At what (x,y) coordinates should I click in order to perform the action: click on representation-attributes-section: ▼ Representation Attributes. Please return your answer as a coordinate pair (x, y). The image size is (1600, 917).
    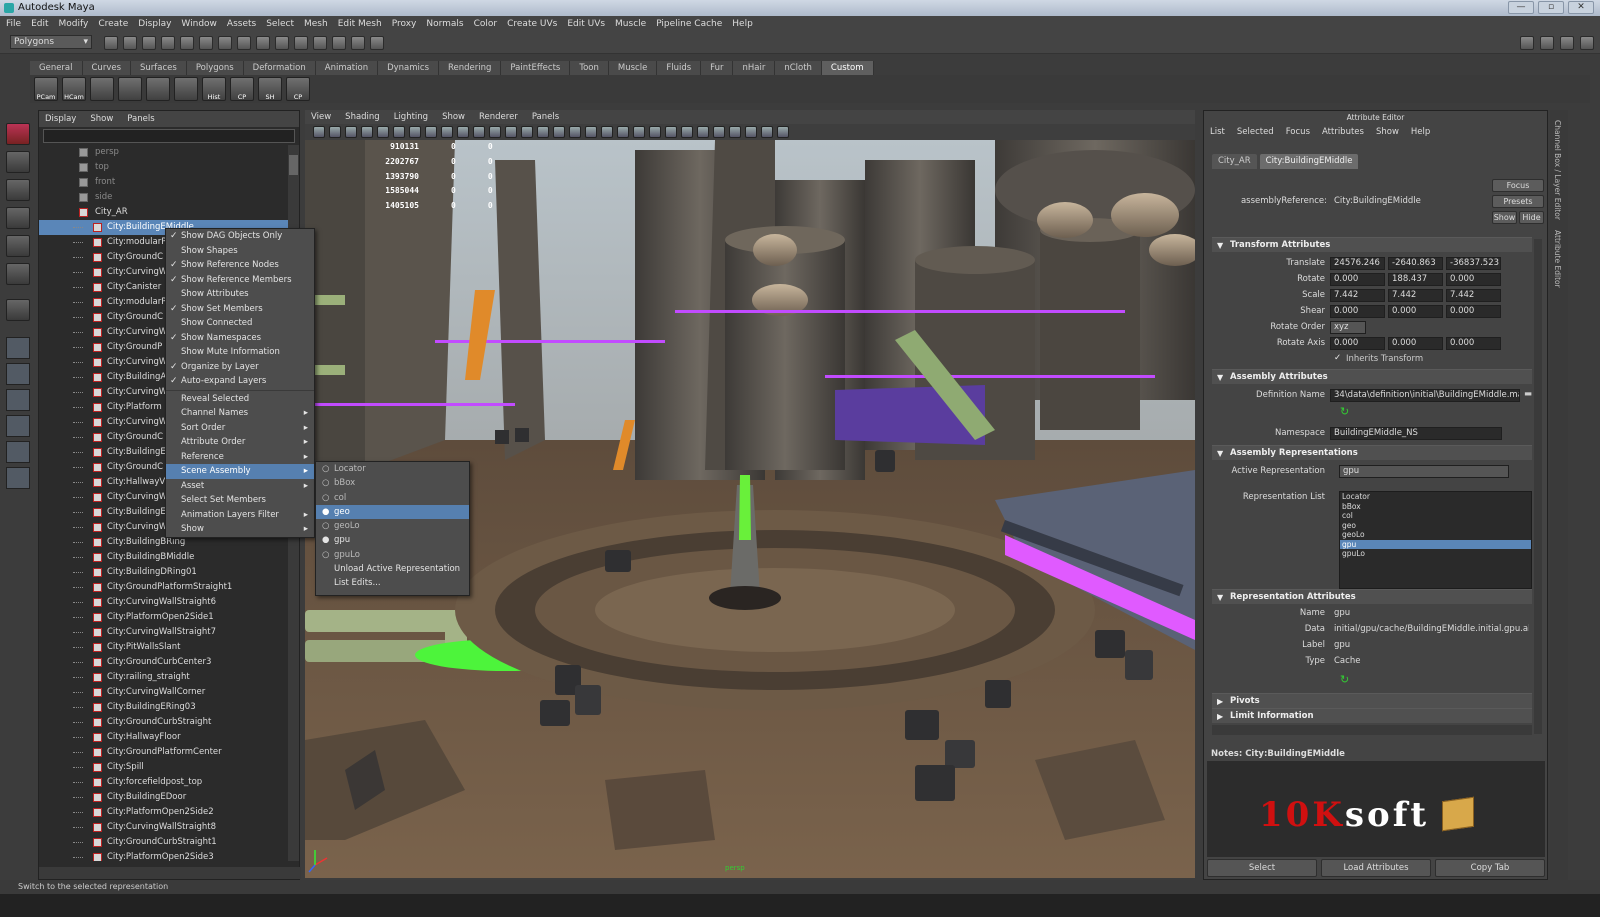
    Looking at the image, I should click on (1372, 596).